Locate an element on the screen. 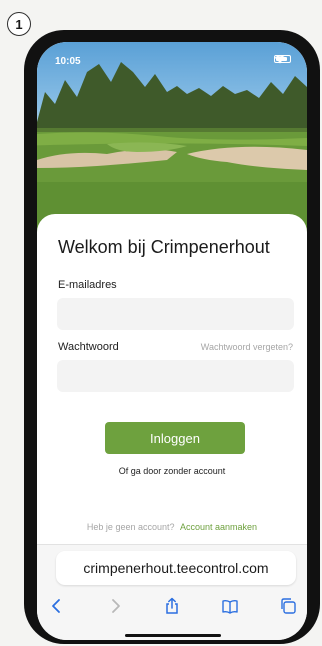  step-number-badge: 1 is located at coordinates (19, 24).